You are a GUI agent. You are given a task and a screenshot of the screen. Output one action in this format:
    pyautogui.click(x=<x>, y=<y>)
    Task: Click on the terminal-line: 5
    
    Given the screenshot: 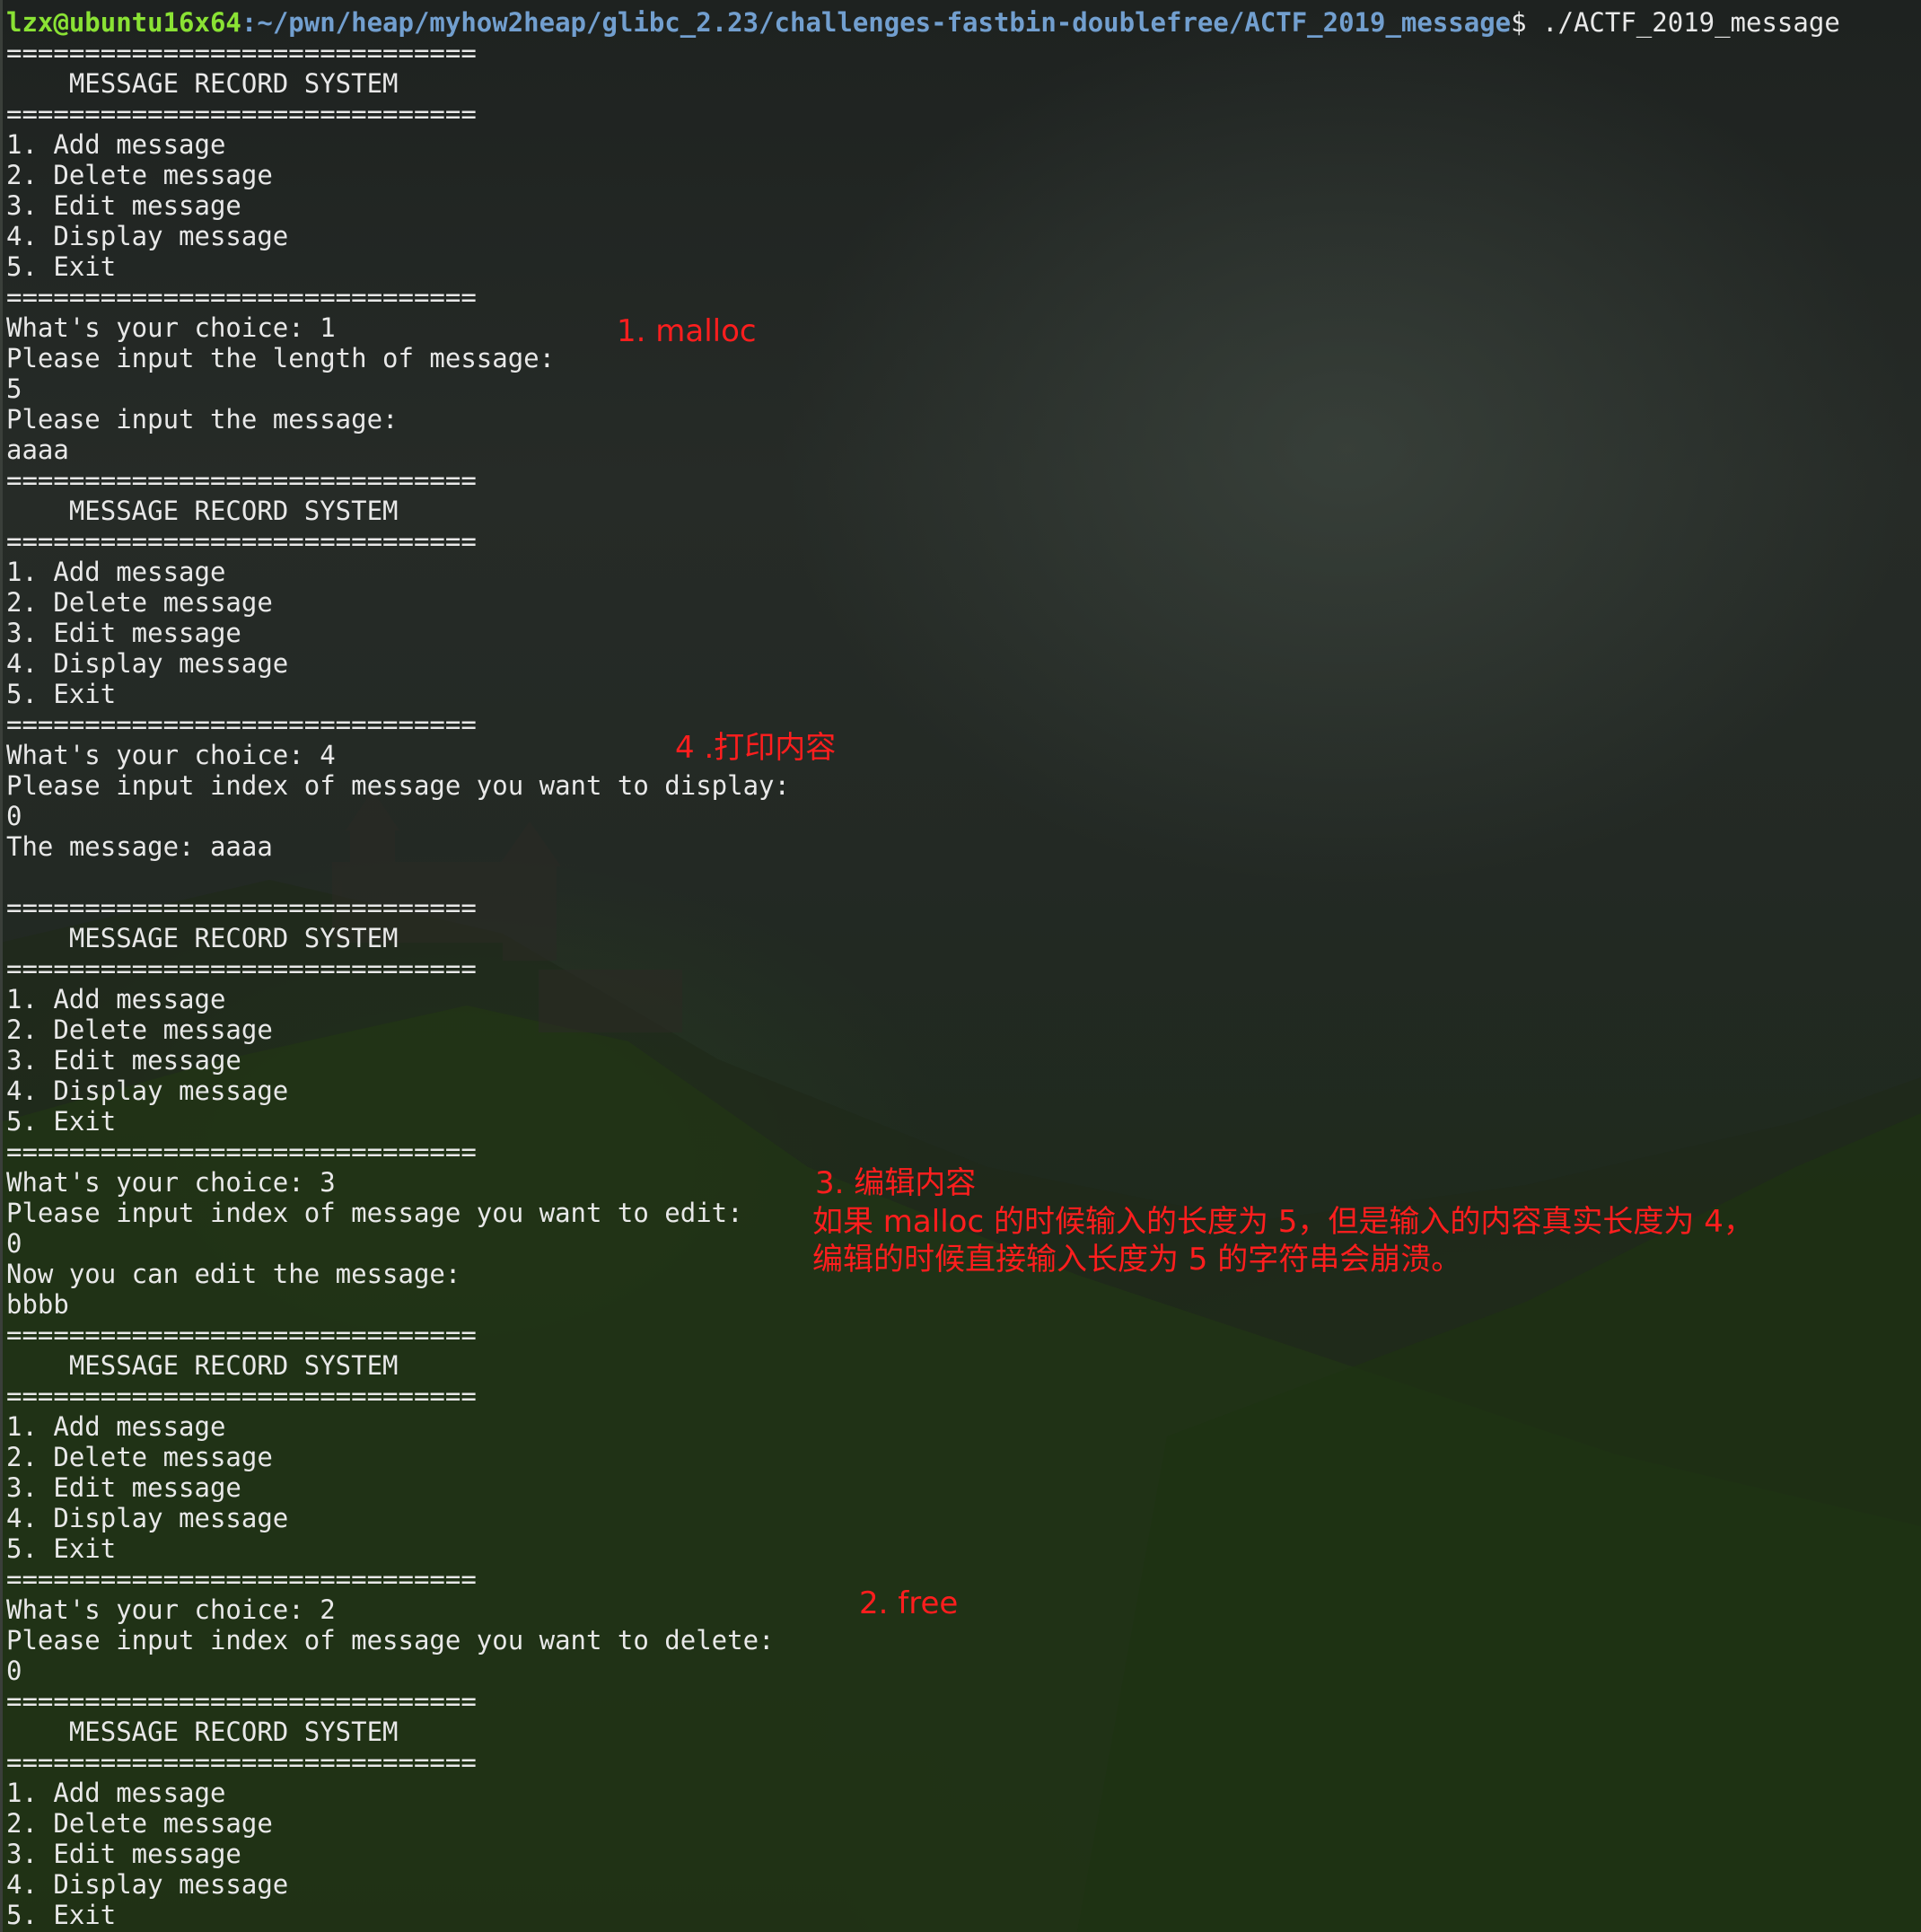 What is the action you would take?
    pyautogui.click(x=14, y=388)
    